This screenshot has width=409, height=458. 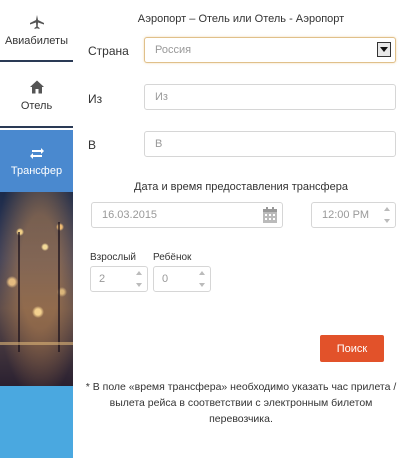 What do you see at coordinates (36, 289) in the screenshot?
I see `city-night-photo` at bounding box center [36, 289].